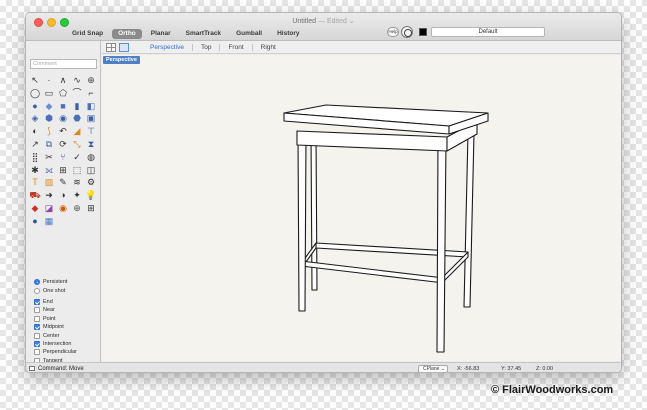  I want to click on cylinder-icon: ▮, so click(77, 106).